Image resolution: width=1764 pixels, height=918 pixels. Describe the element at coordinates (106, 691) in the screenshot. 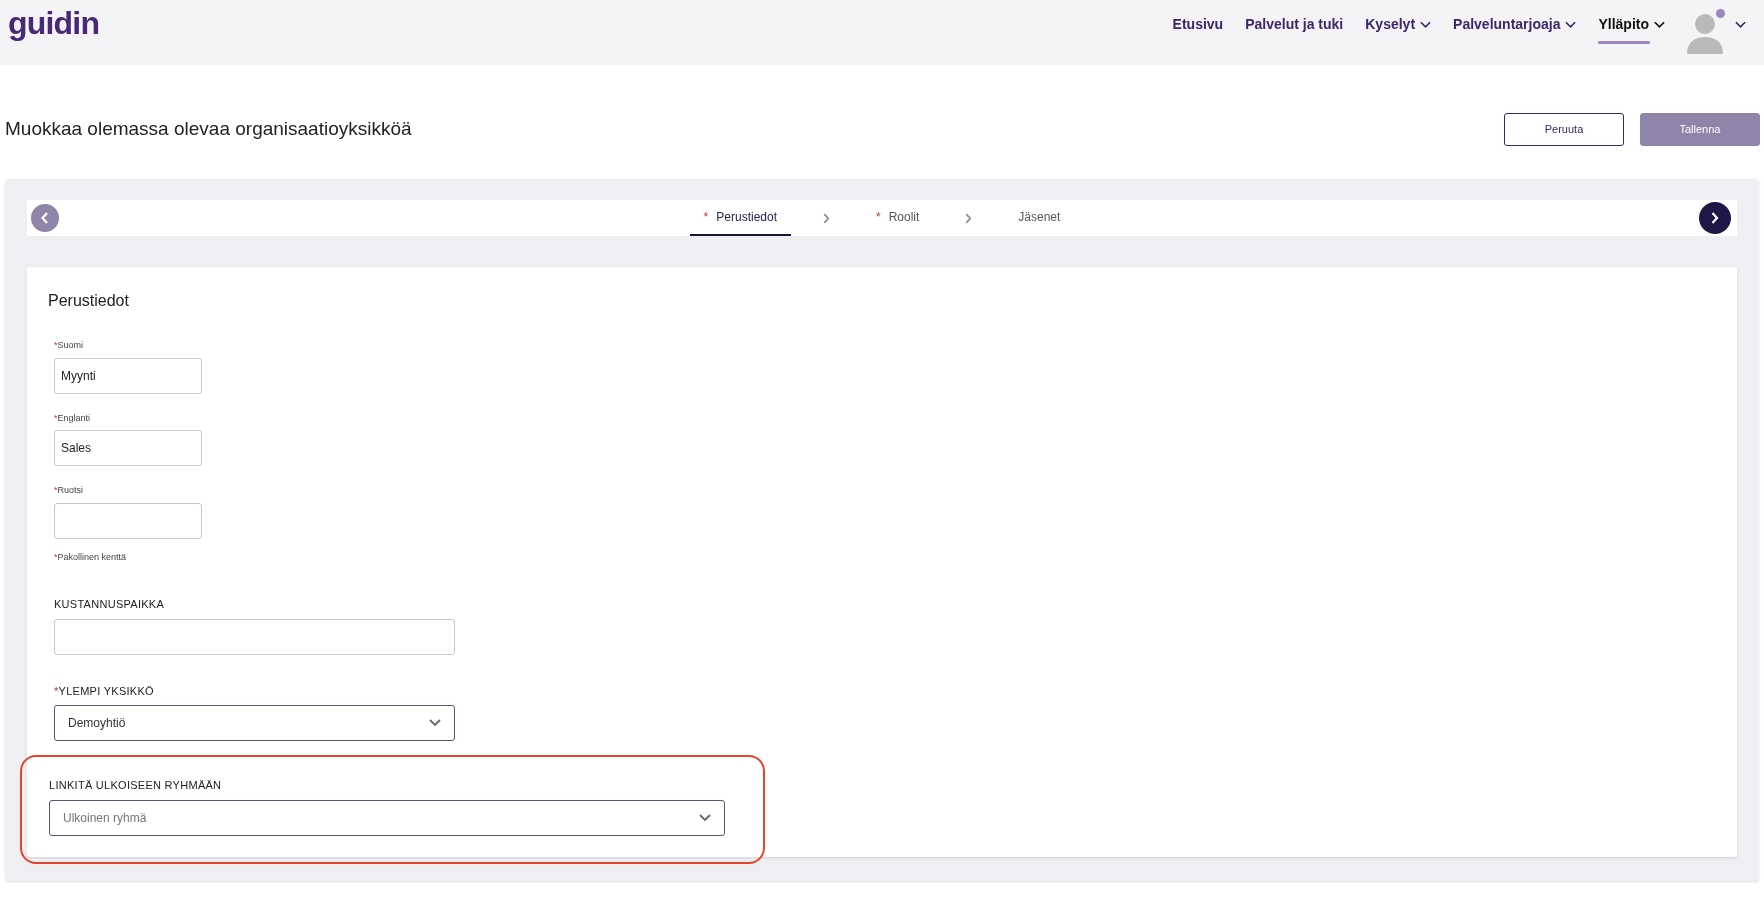

I see `field-label: YLEMPI YKSIKKÖ` at that location.